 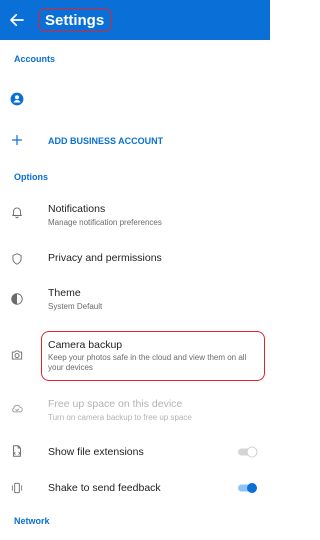 What do you see at coordinates (247, 452) in the screenshot?
I see `show-file-extensions-toggle` at bounding box center [247, 452].